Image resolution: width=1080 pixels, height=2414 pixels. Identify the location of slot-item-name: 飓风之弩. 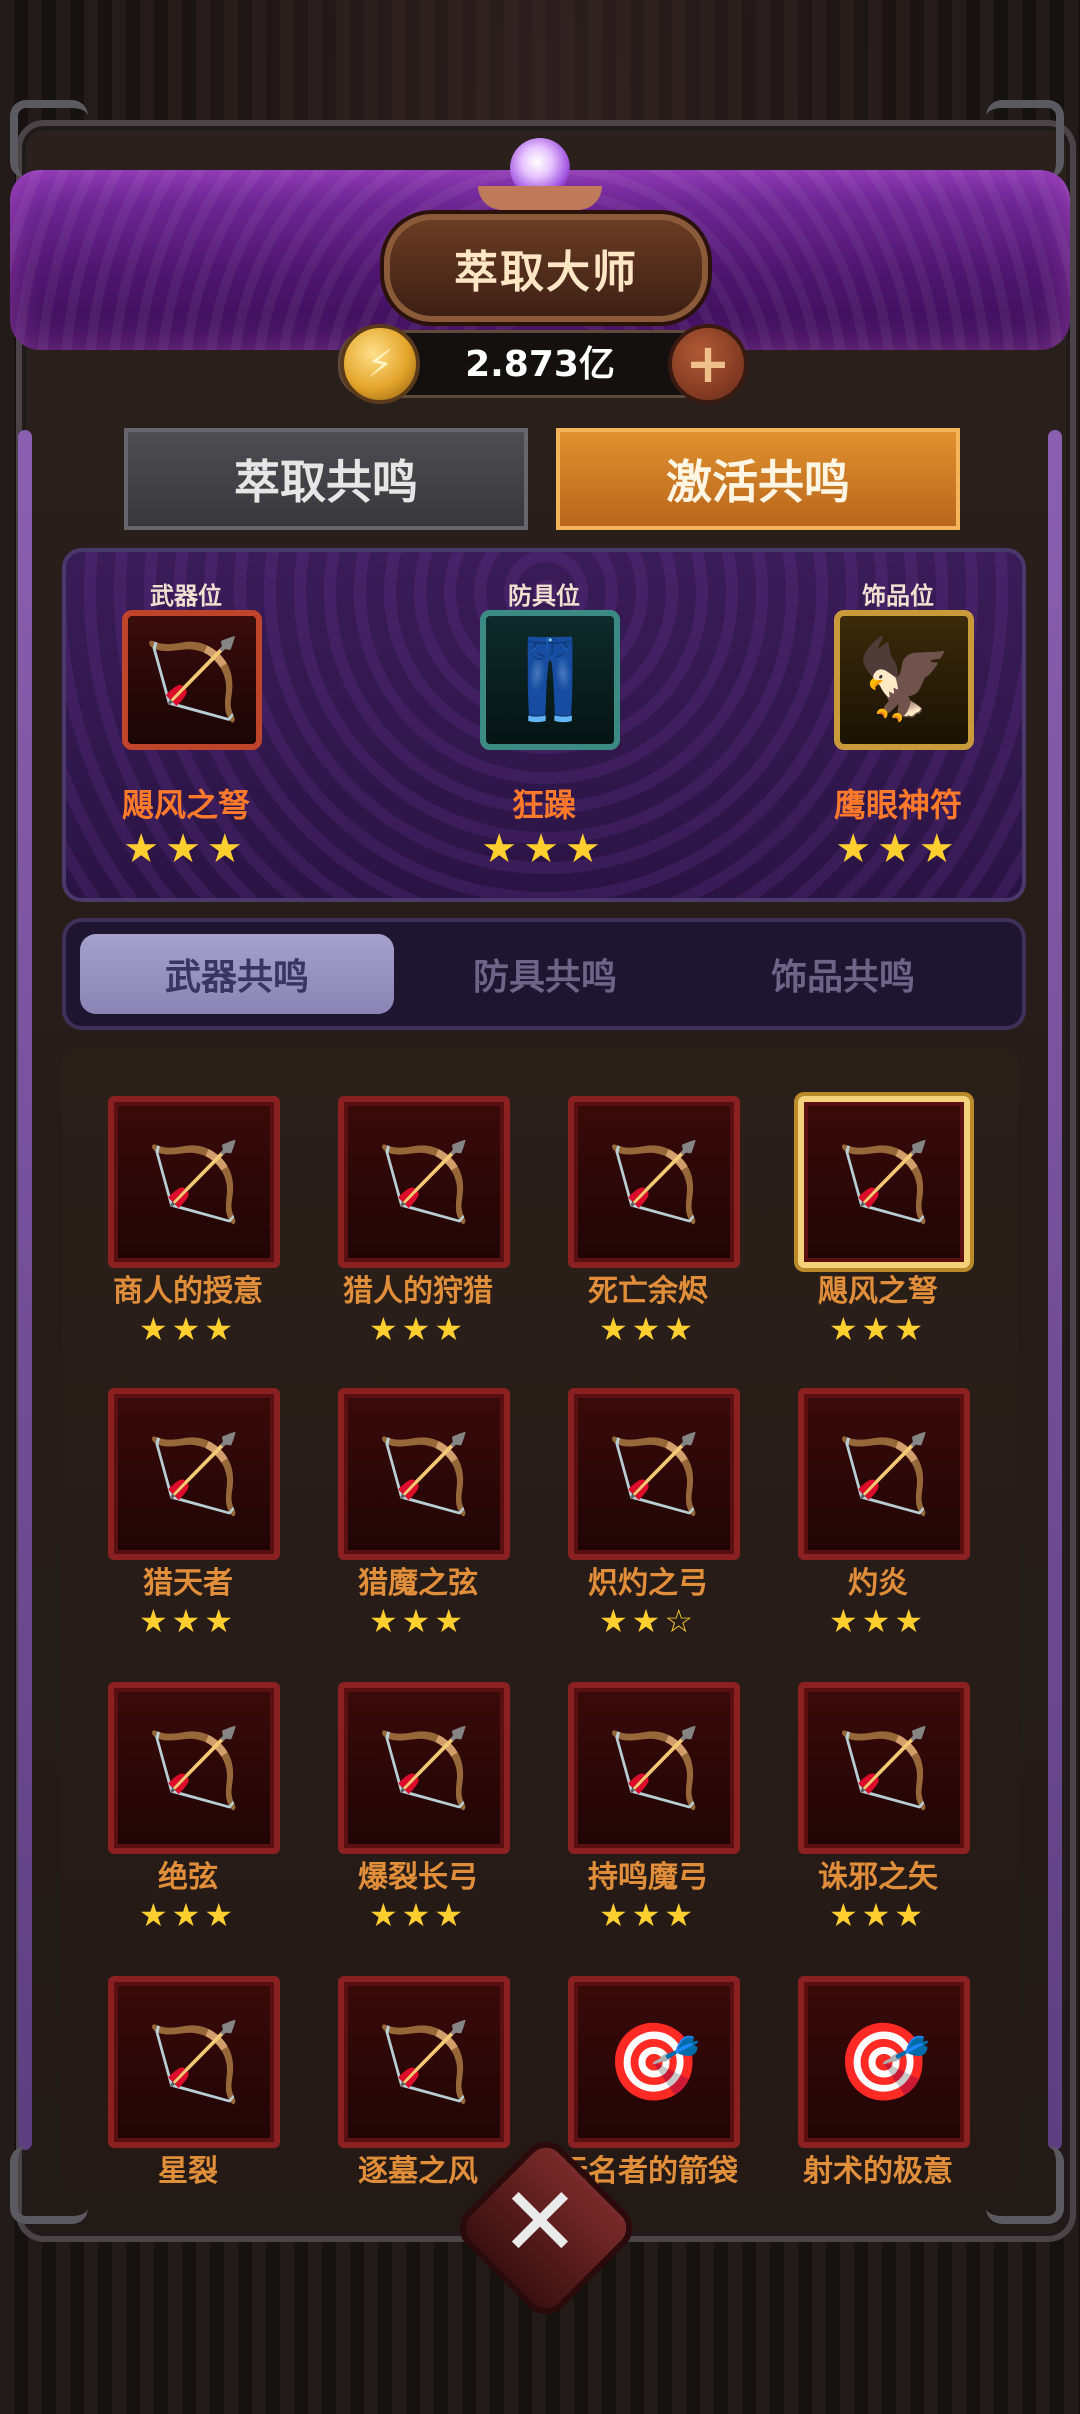
(185, 805).